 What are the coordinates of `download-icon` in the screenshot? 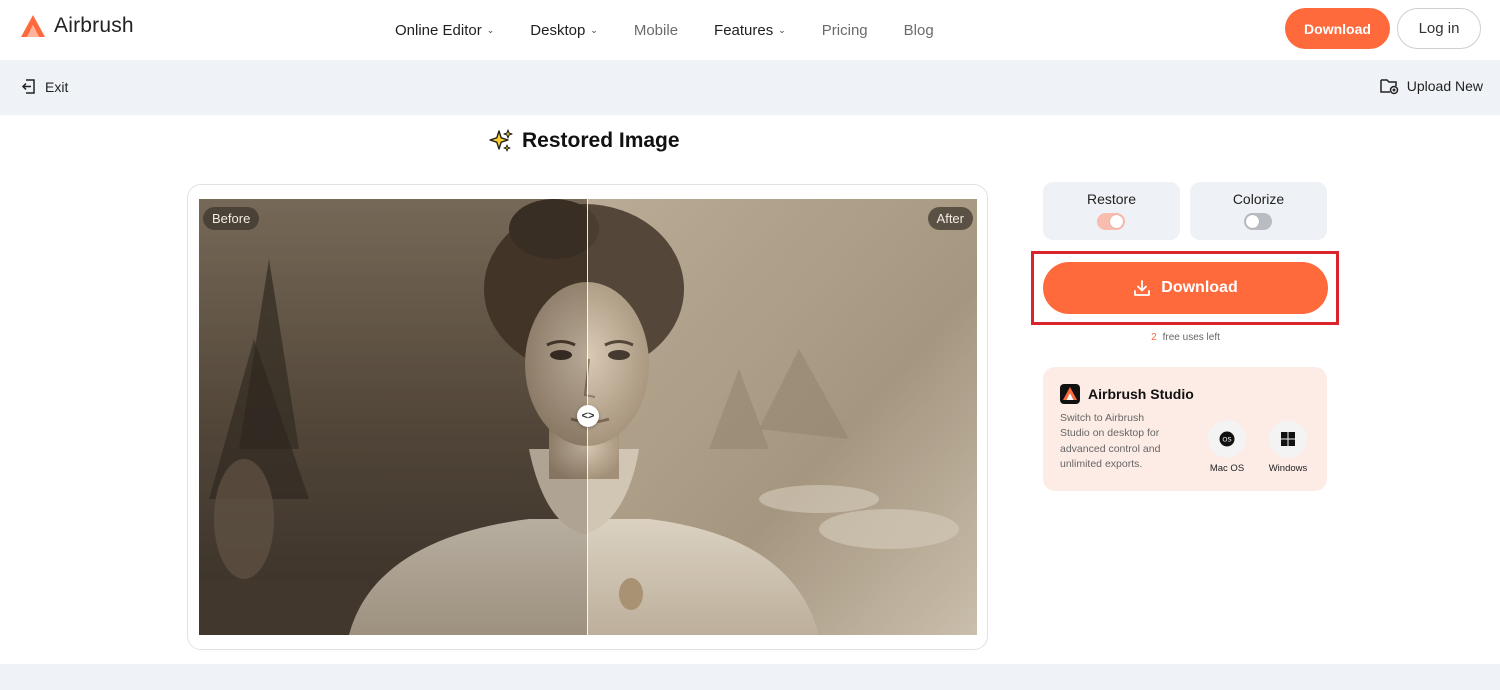 It's located at (1142, 288).